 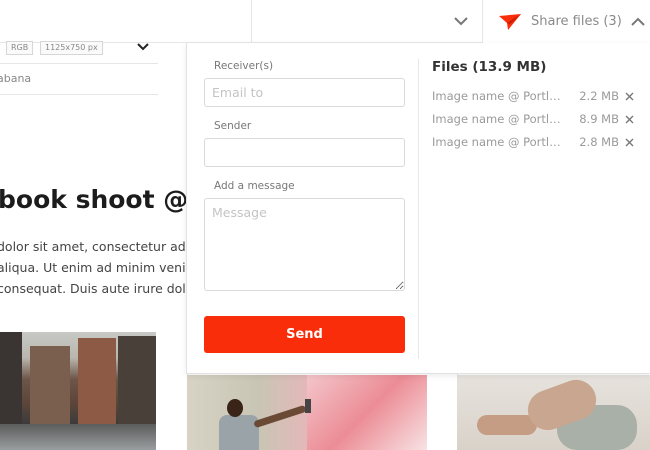 I want to click on body-line: dolor sit amet, consectetur adip, so click(x=94, y=246).